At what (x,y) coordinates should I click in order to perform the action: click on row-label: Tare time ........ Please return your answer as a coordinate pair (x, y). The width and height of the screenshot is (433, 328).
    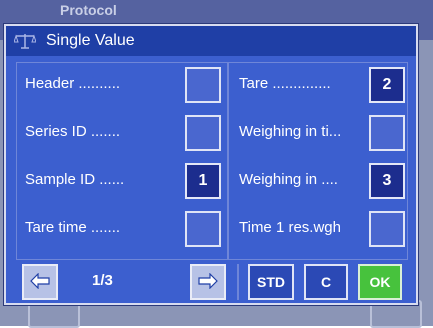
    Looking at the image, I should click on (73, 227).